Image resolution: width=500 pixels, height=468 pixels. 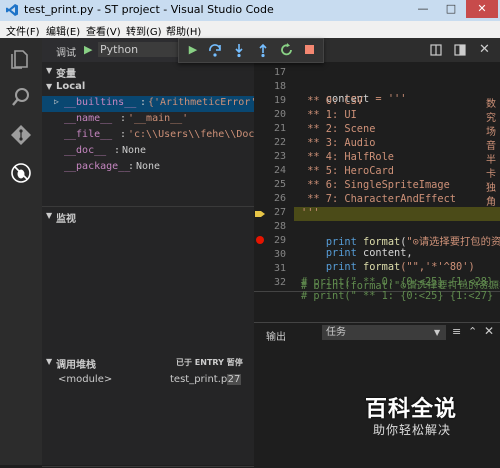 I want to click on output-label: 输出, so click(x=276, y=337).